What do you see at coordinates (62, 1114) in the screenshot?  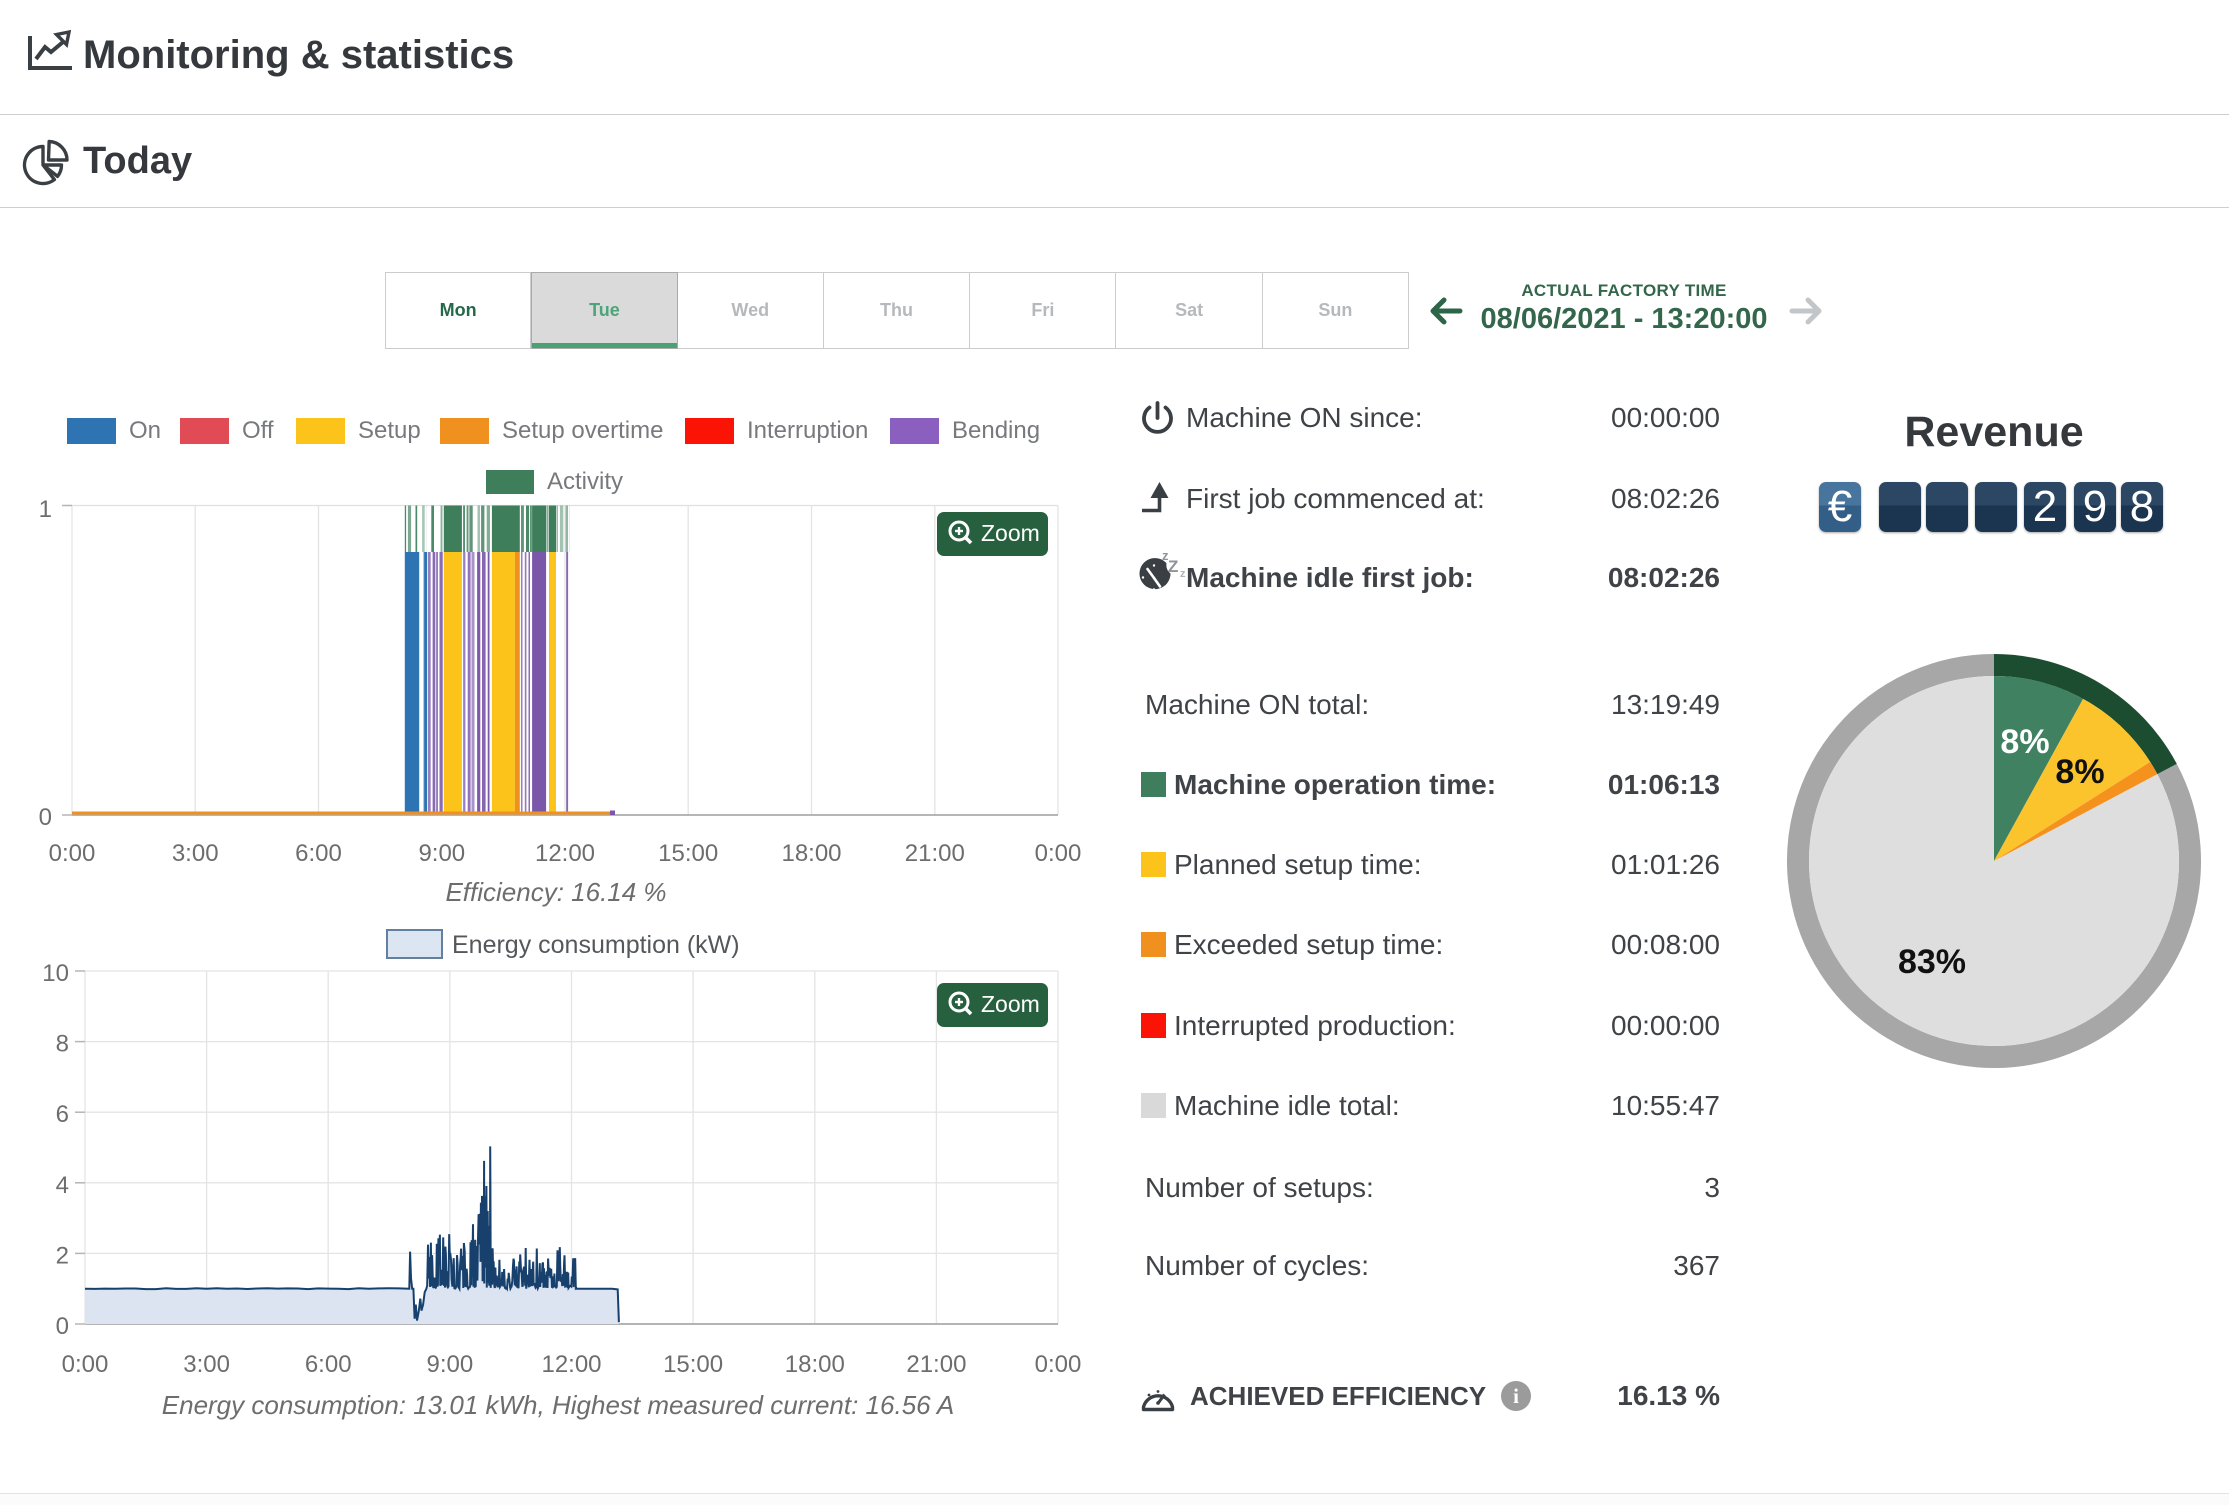 I see `svg-text: 6` at bounding box center [62, 1114].